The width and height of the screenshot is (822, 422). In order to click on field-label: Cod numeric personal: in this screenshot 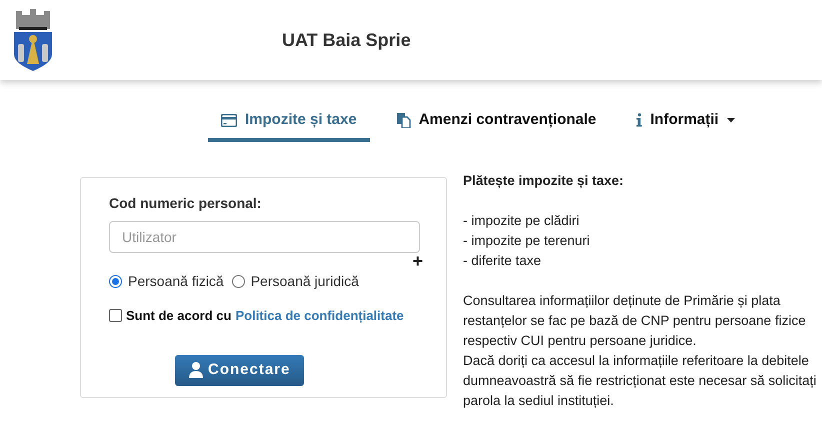, I will do `click(185, 203)`.